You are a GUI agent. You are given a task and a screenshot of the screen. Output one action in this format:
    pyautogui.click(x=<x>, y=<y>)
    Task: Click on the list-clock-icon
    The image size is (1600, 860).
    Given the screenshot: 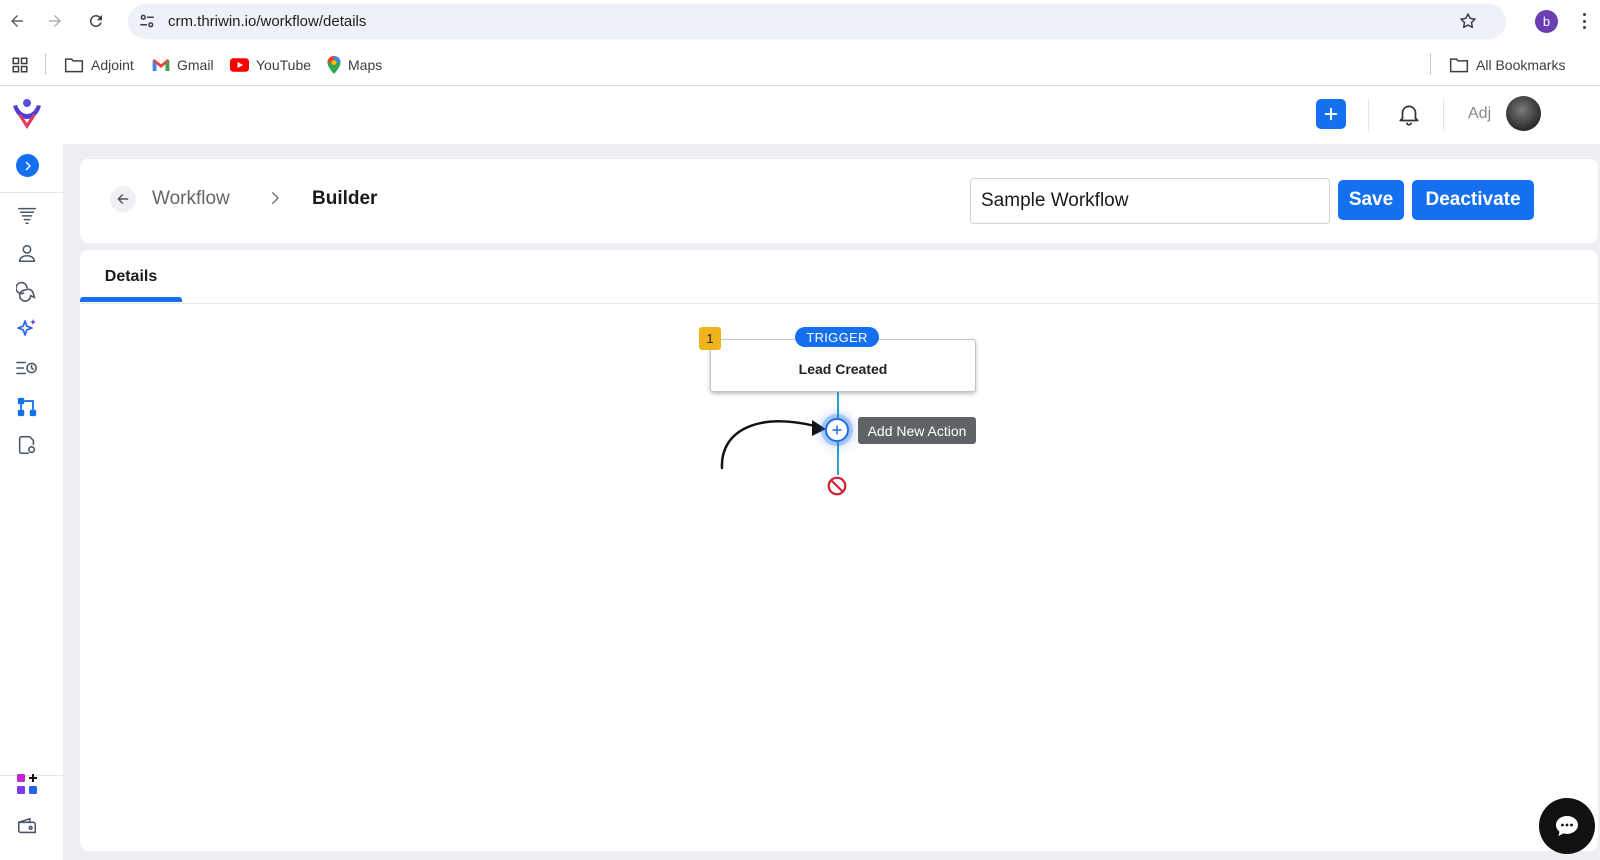 What is the action you would take?
    pyautogui.click(x=26, y=368)
    